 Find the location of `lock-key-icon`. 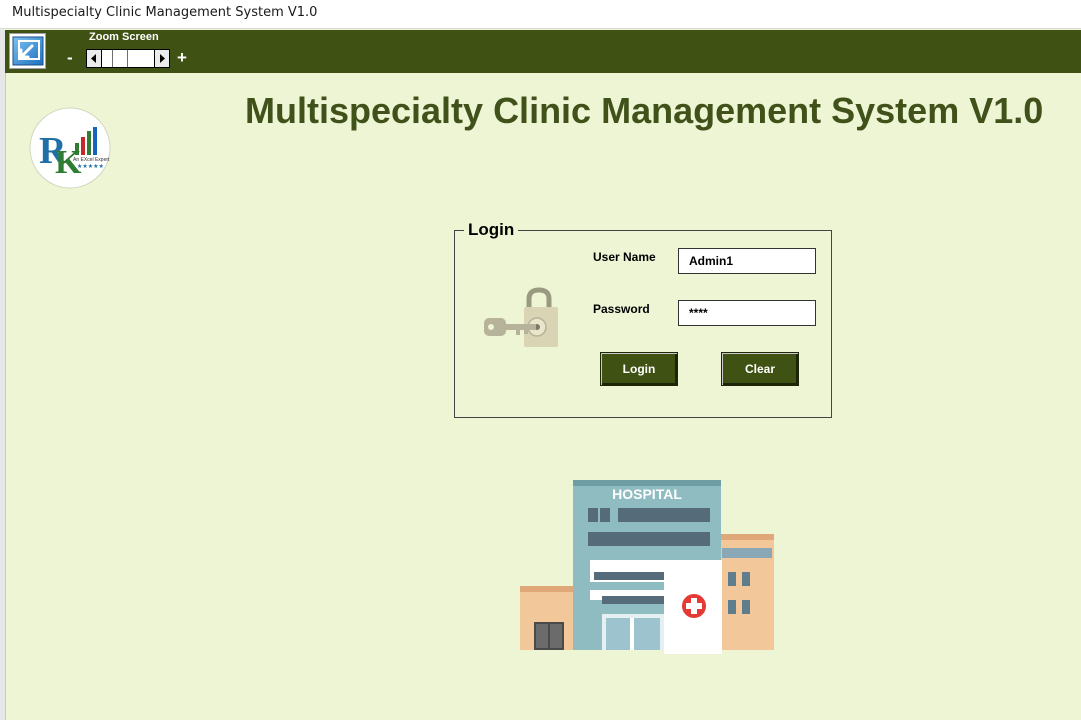

lock-key-icon is located at coordinates (521, 317).